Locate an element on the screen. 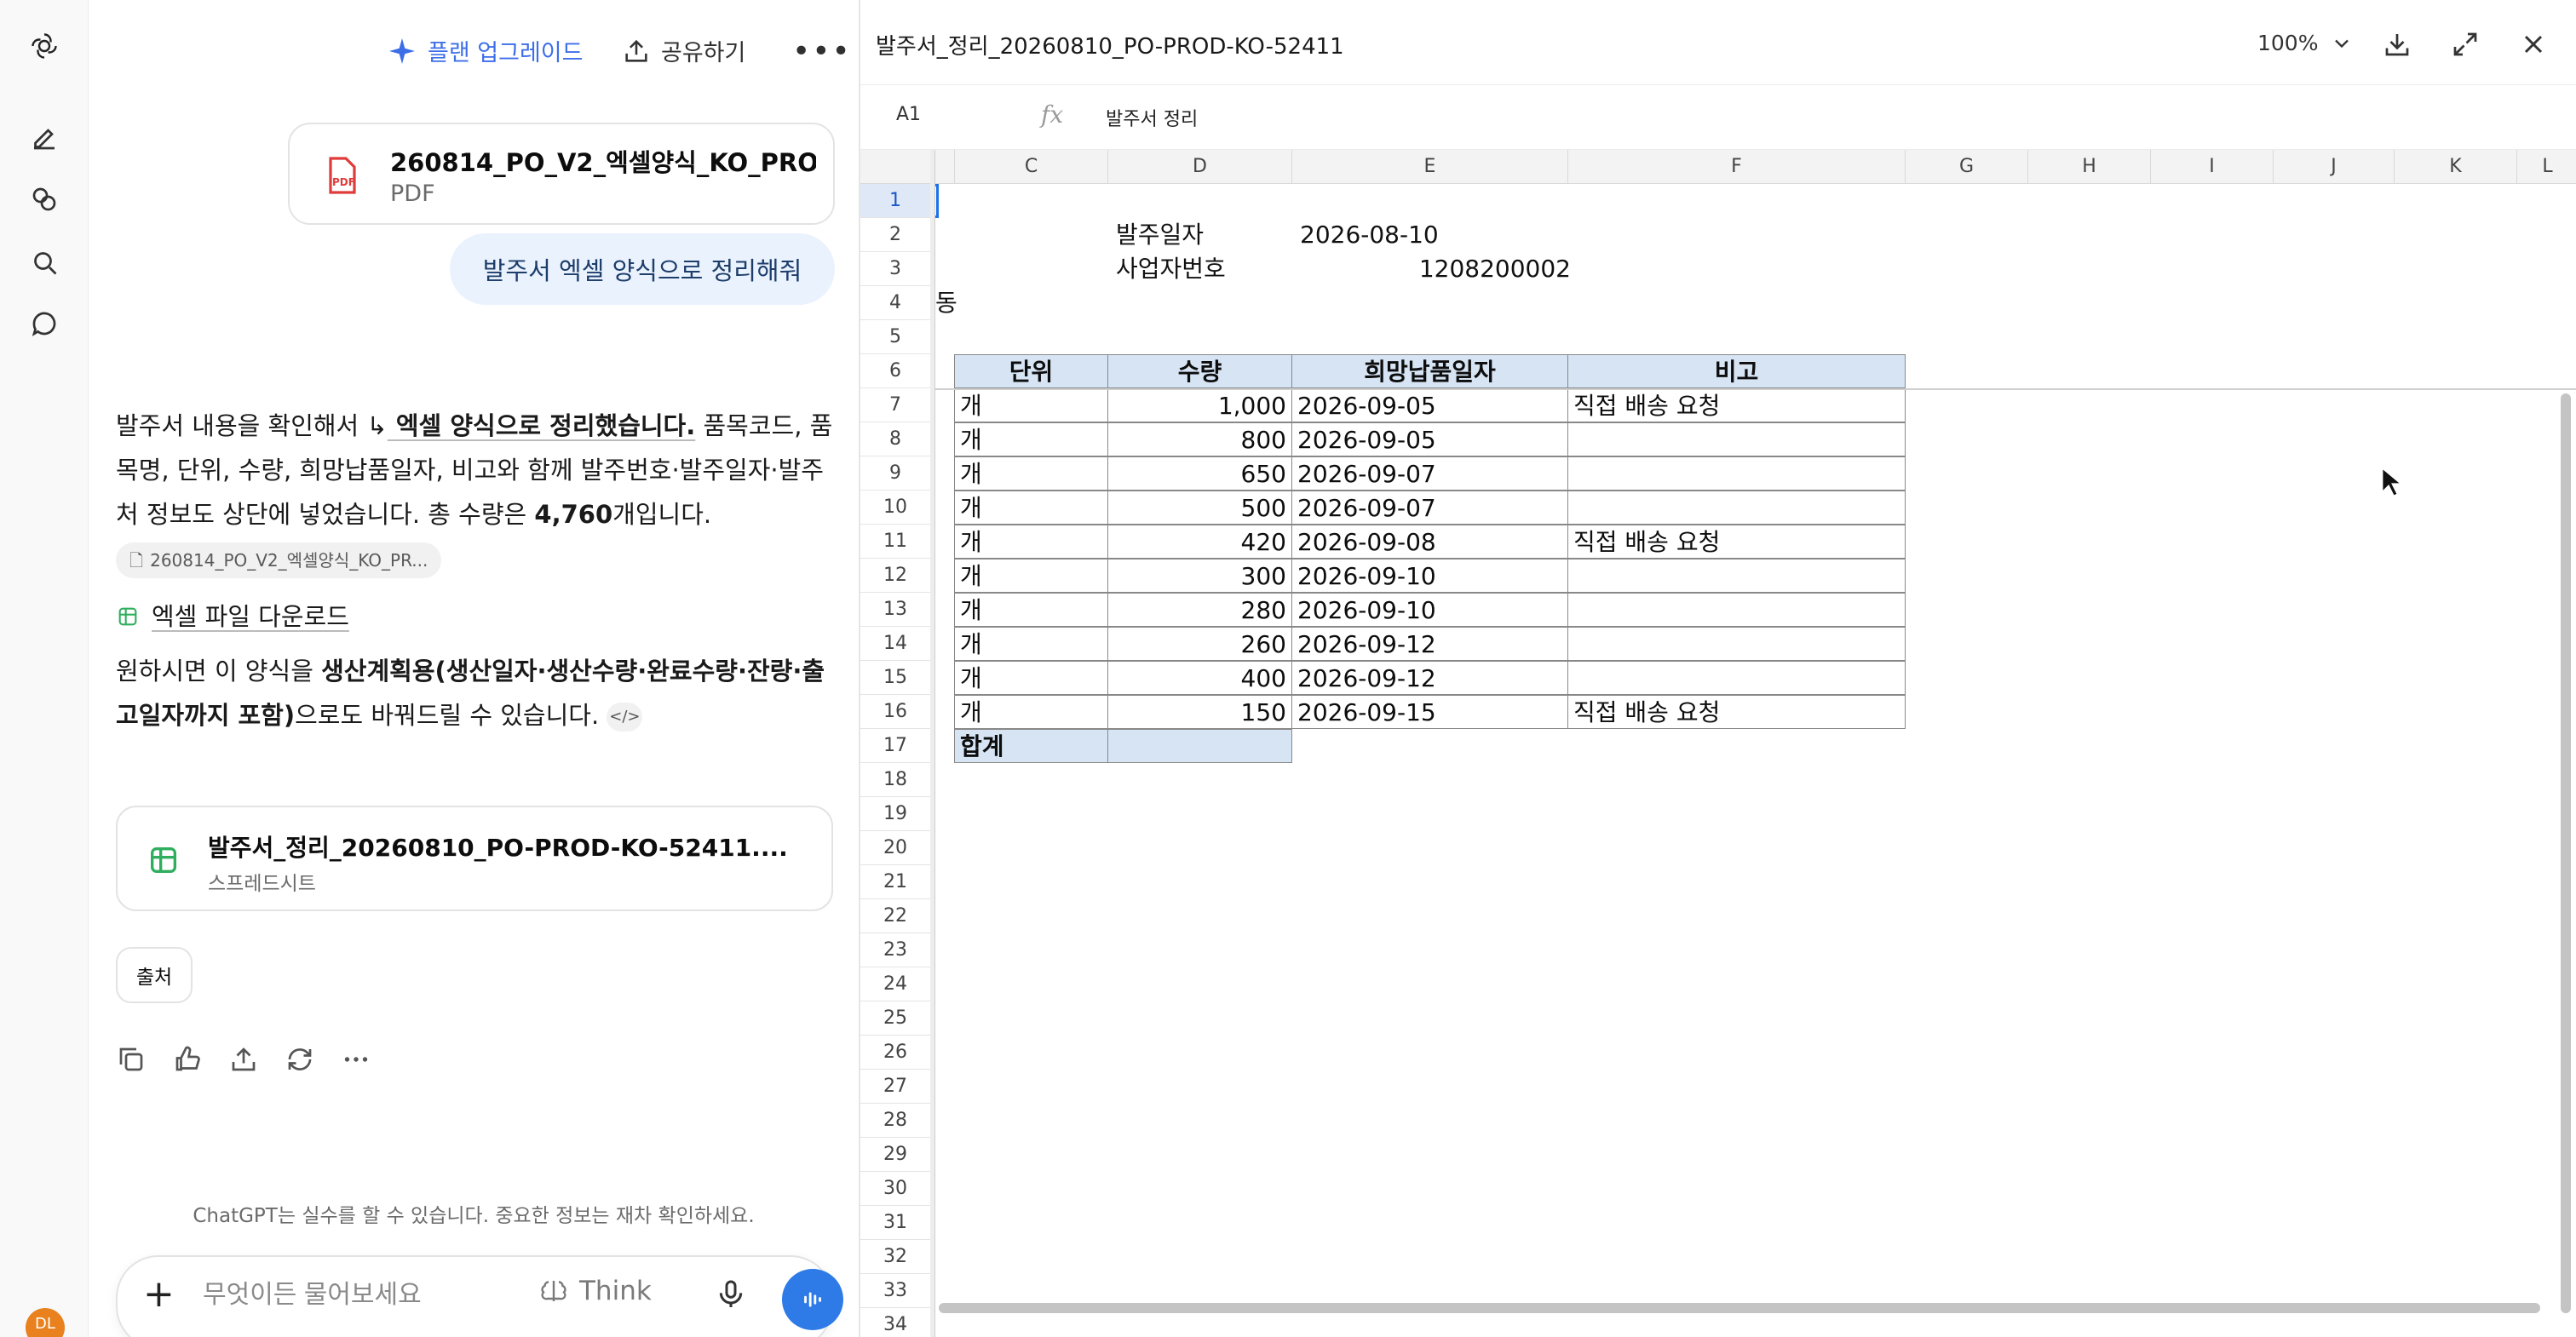 Image resolution: width=2576 pixels, height=1337 pixels. order-date-value: 2026-08-10 is located at coordinates (1389, 235).